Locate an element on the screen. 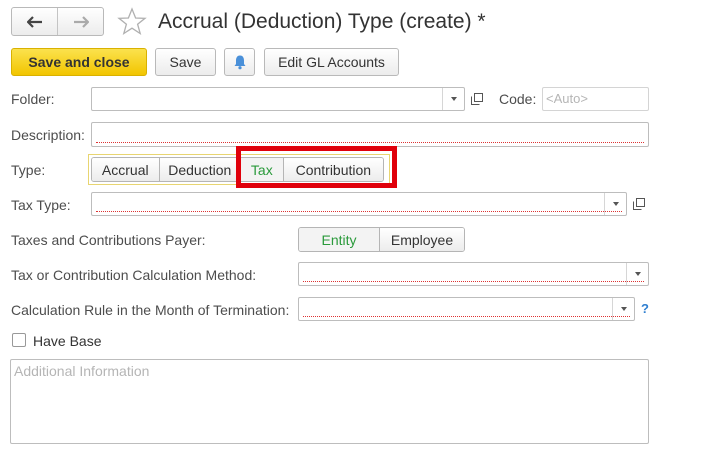 Image resolution: width=710 pixels, height=453 pixels. calc-method-label: Tax or Contribution Calculation Method: is located at coordinates (134, 275).